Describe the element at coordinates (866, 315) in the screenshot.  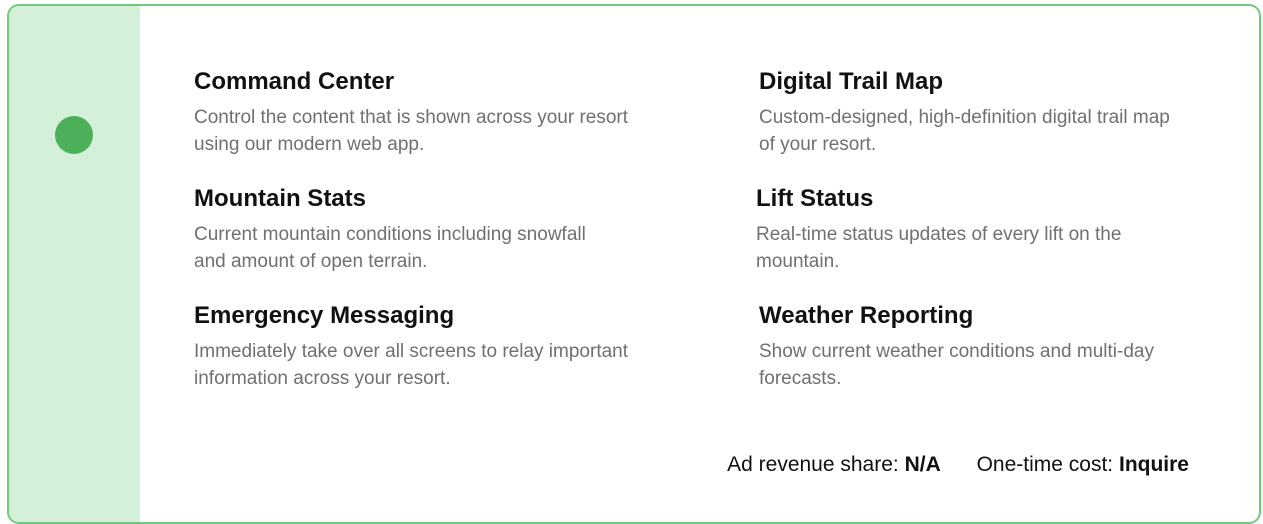
I see `feature-title: Weather Reporting` at that location.